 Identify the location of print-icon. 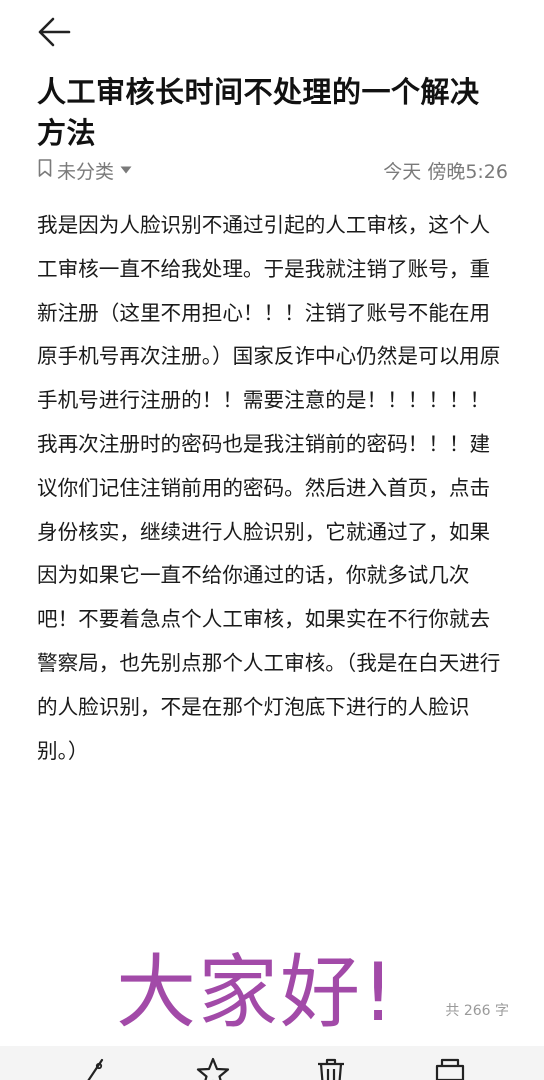
(450, 1068).